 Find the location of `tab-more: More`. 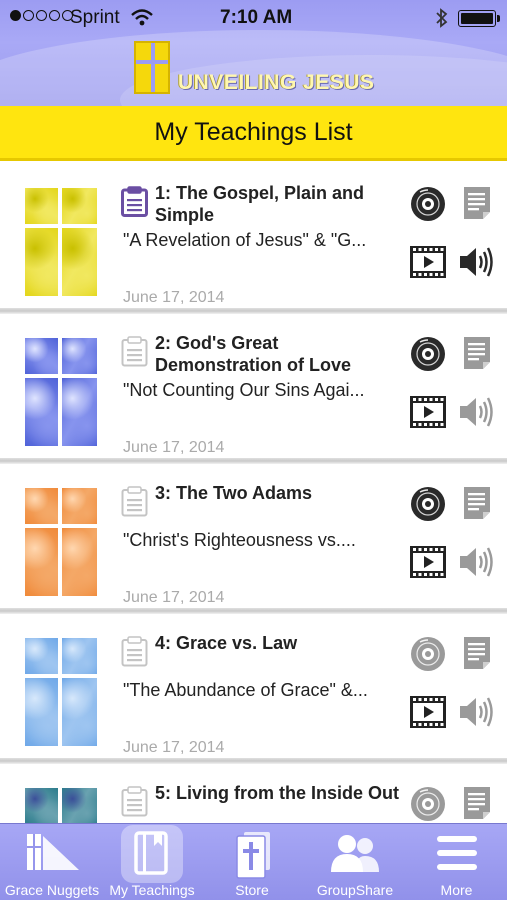

tab-more: More is located at coordinates (456, 862).